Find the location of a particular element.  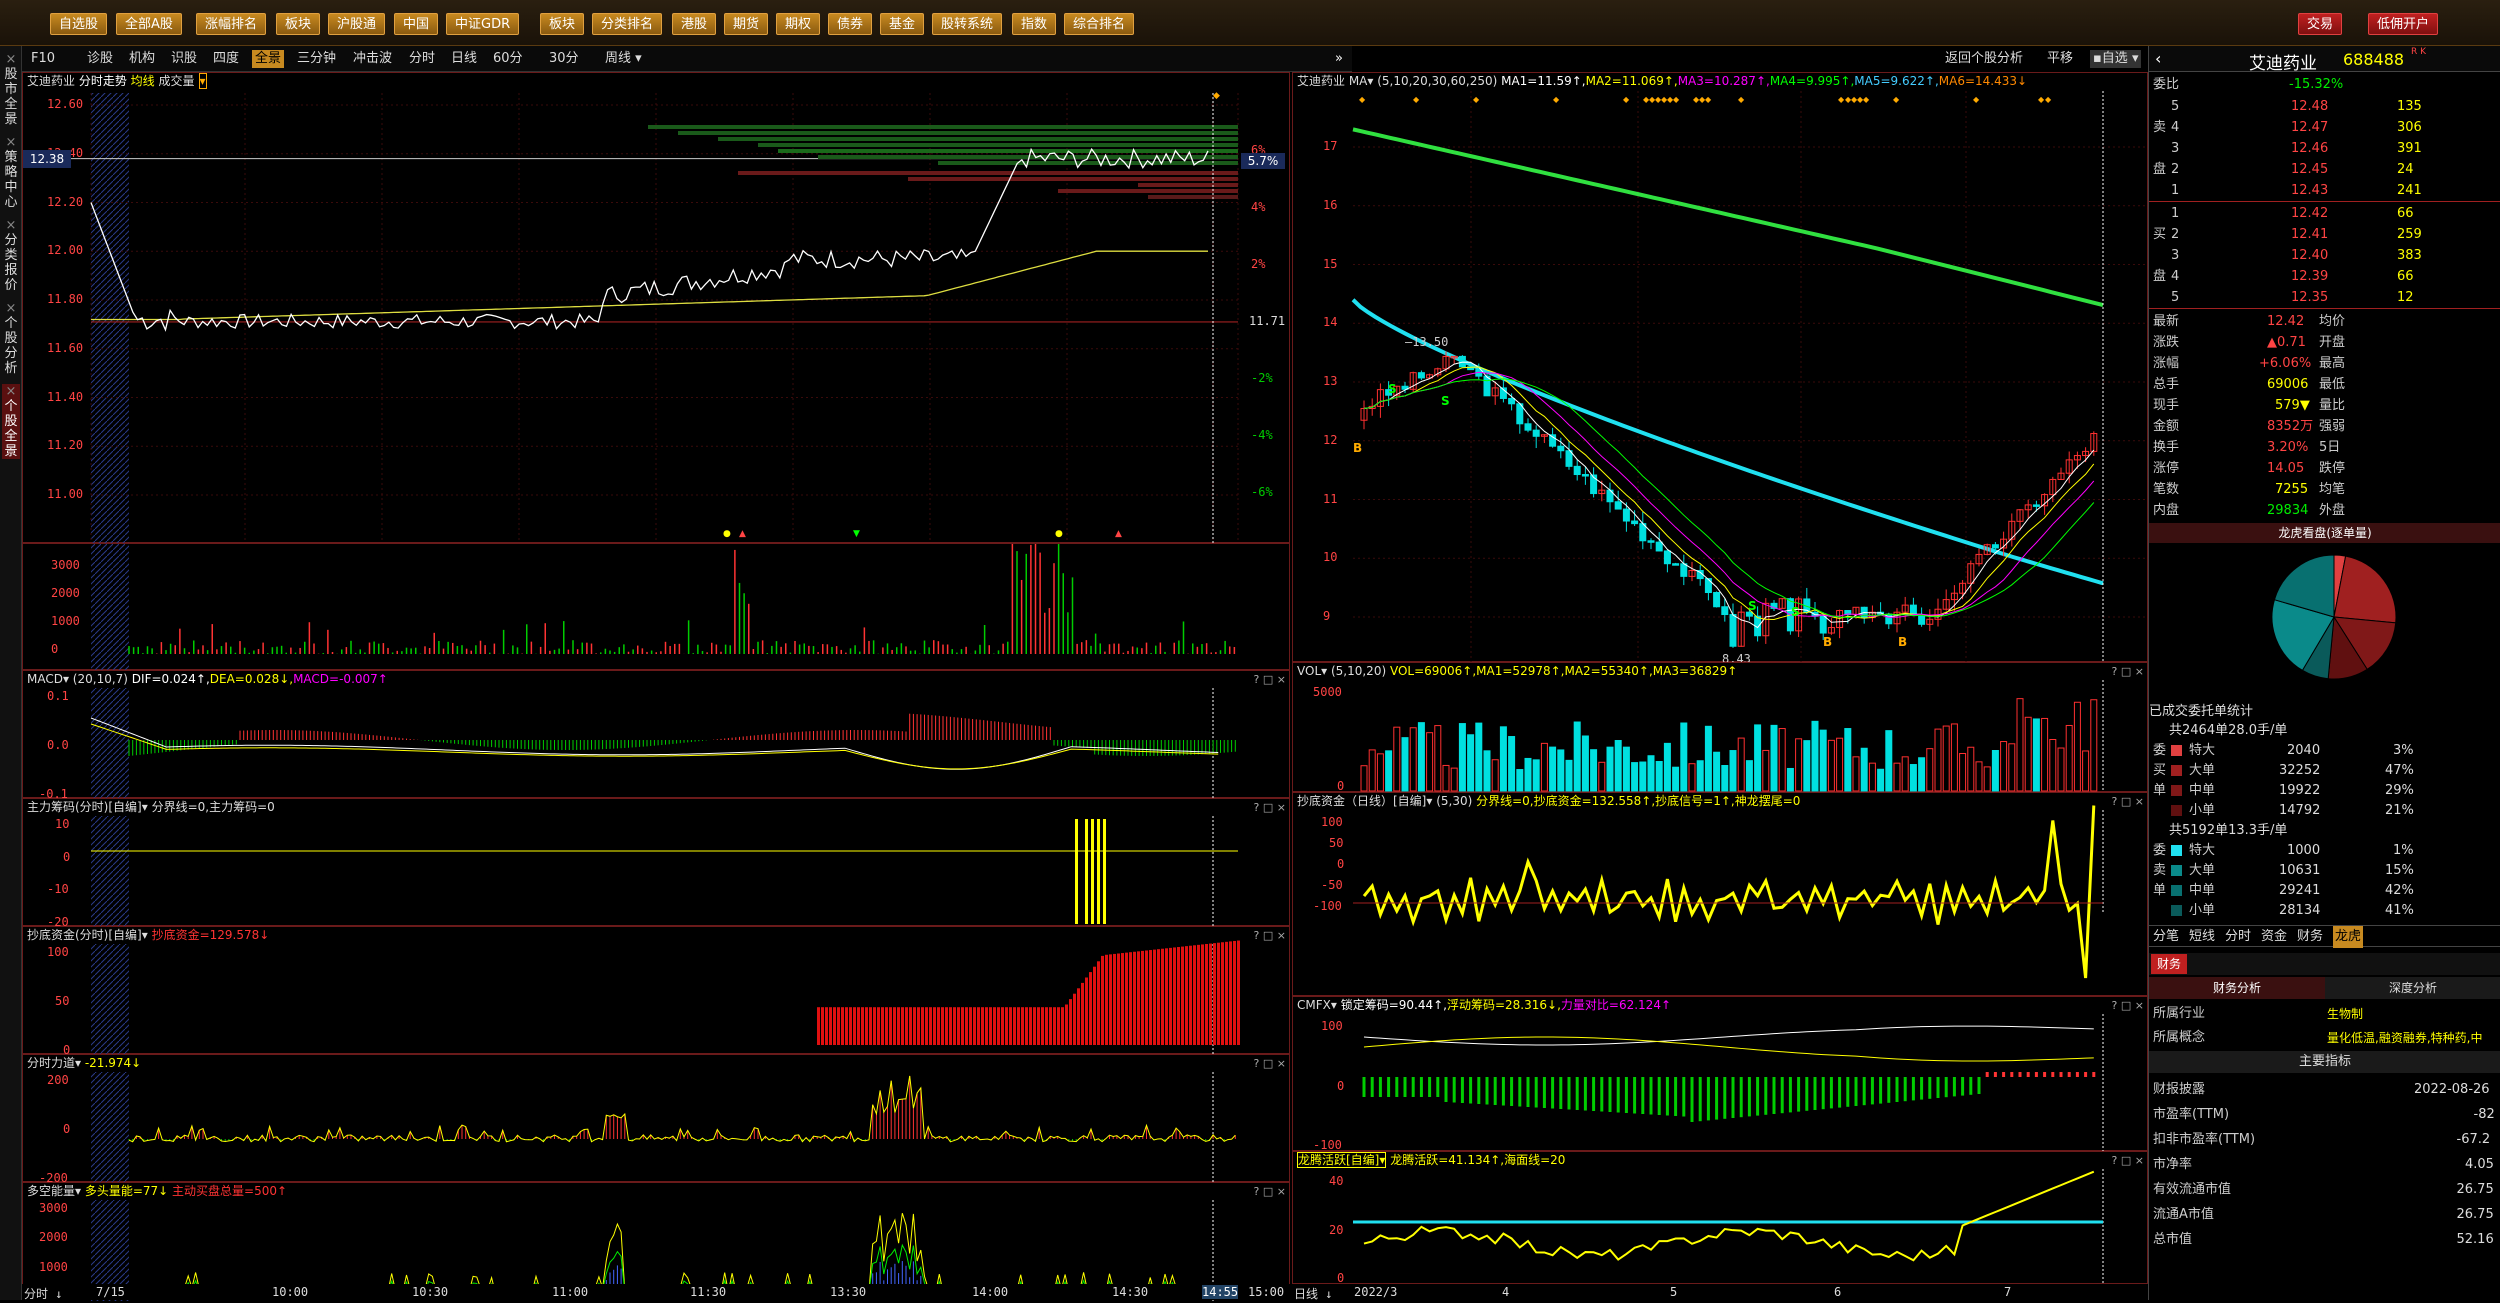

bid-row: 盘 4 12.39 66 is located at coordinates (2324, 276).